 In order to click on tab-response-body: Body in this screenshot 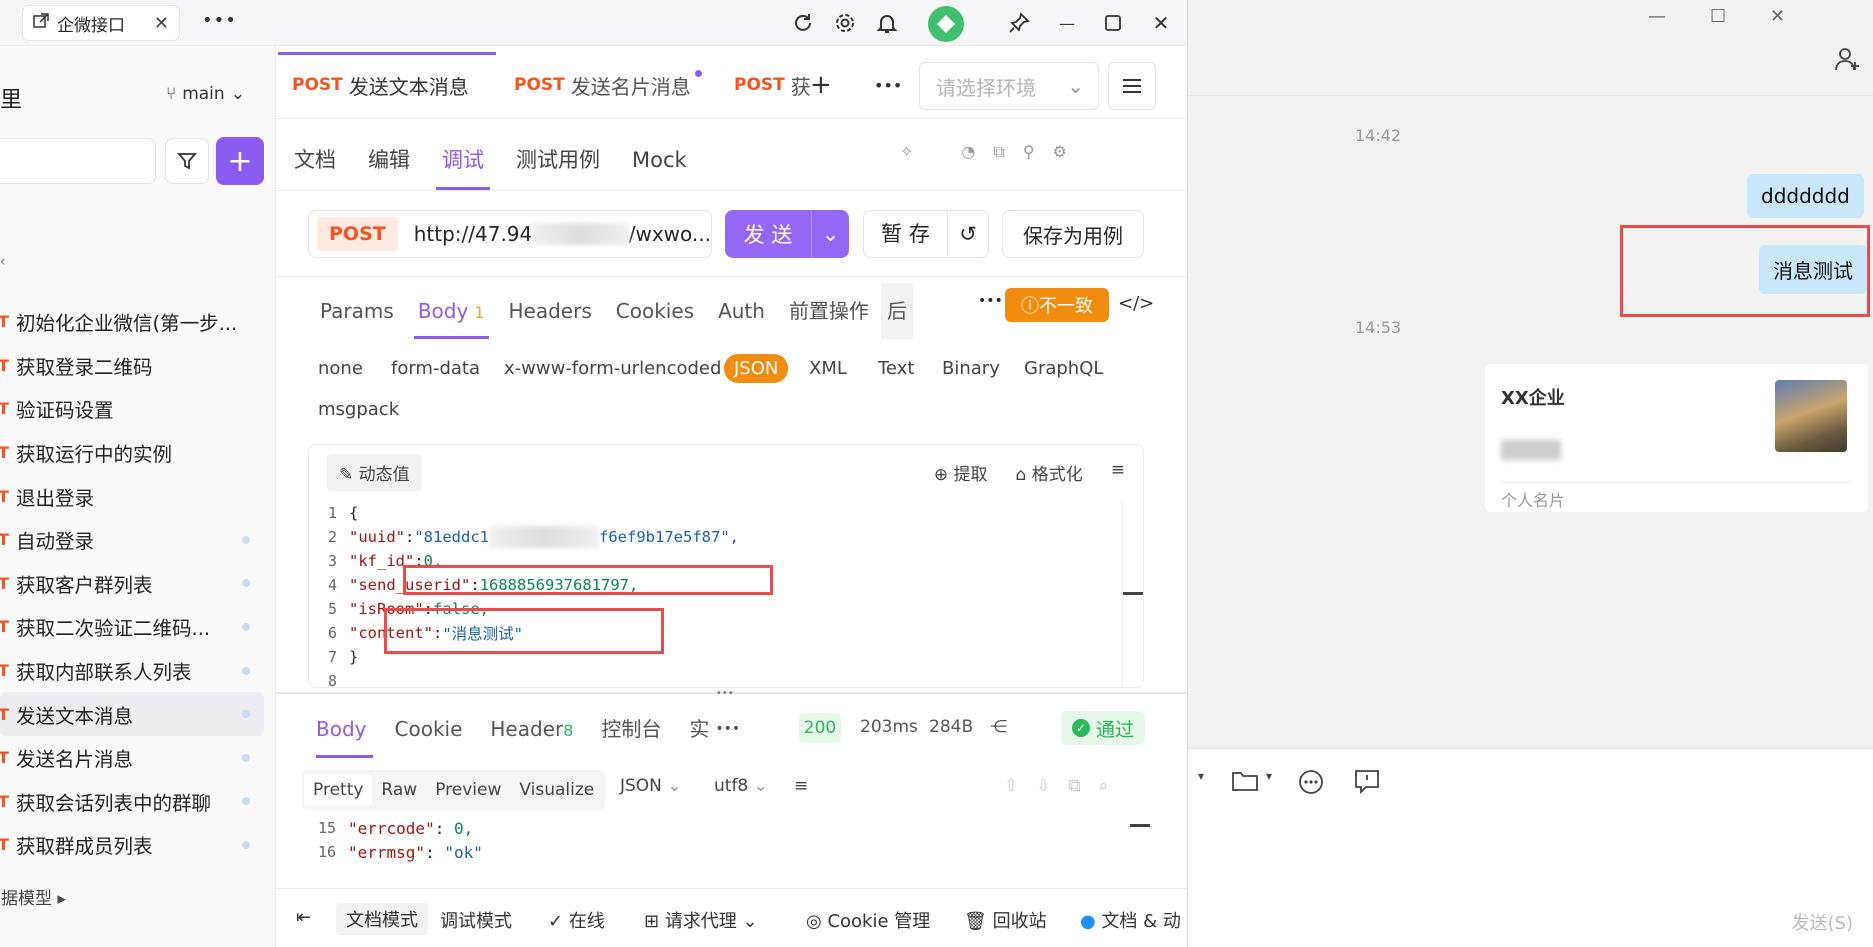, I will do `click(344, 729)`.